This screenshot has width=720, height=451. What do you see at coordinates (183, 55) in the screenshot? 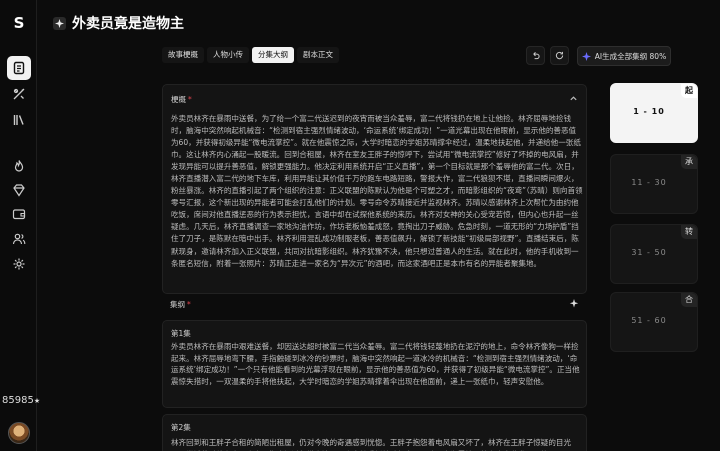
I see `tab-story-synopsis: 故事梗概` at bounding box center [183, 55].